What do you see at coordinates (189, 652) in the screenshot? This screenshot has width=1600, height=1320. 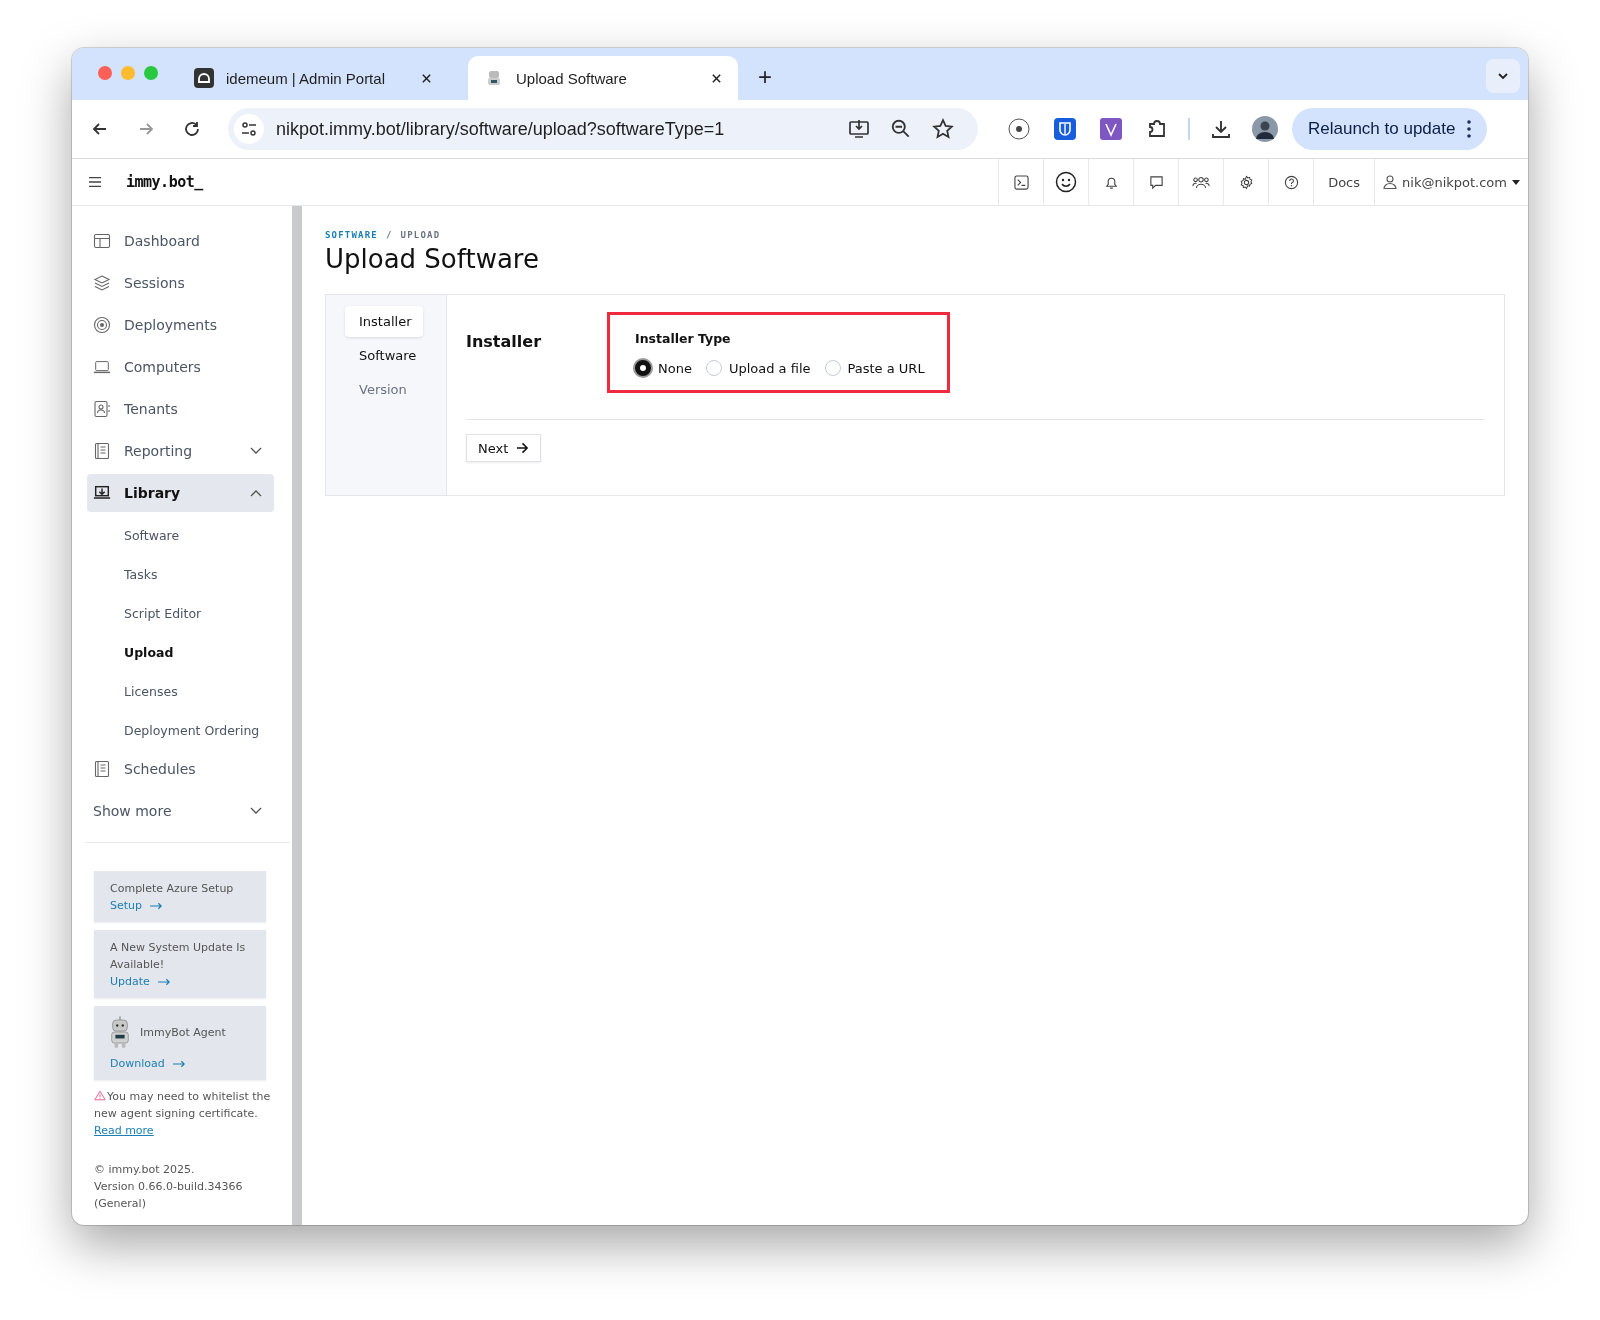 I see `sidebar-subitem: Upload` at bounding box center [189, 652].